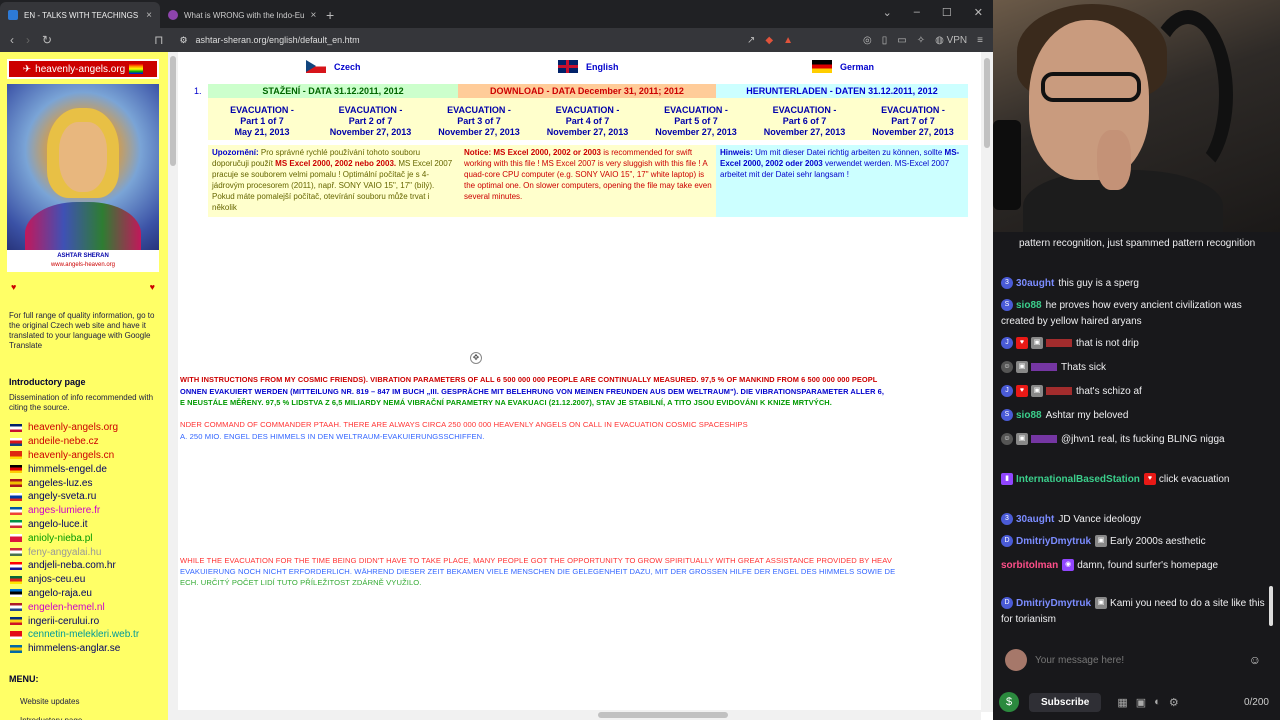  Describe the element at coordinates (63, 441) in the screenshot. I see `mirror-site-link: andeile-nebe.cz` at that location.